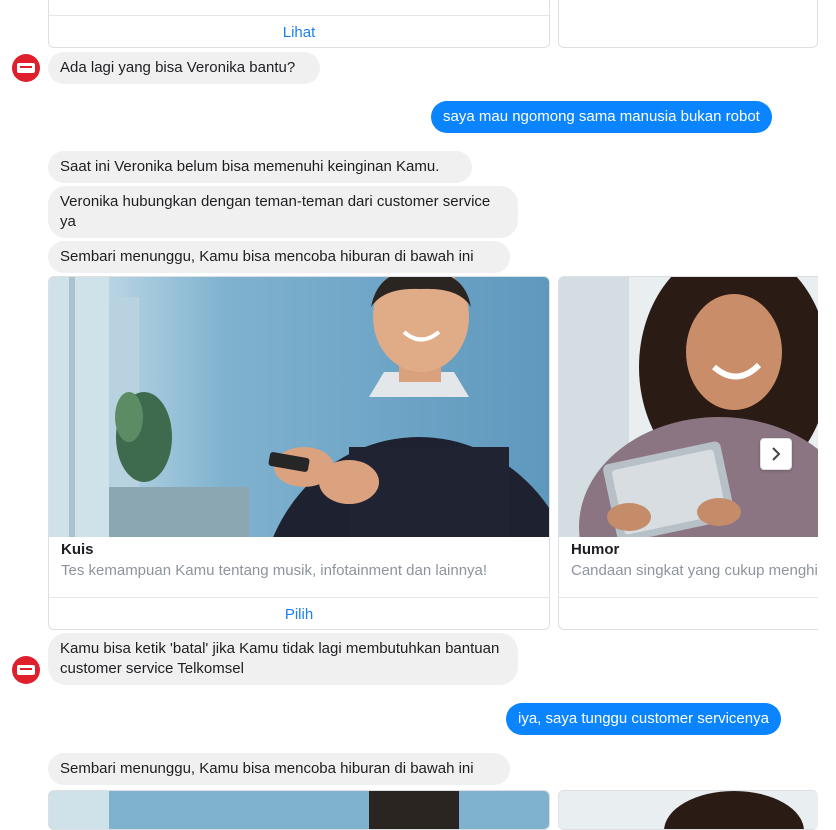 The height and width of the screenshot is (830, 836). I want to click on bot-message: Ada lagi yang bisa Veronika bantu?, so click(184, 68).